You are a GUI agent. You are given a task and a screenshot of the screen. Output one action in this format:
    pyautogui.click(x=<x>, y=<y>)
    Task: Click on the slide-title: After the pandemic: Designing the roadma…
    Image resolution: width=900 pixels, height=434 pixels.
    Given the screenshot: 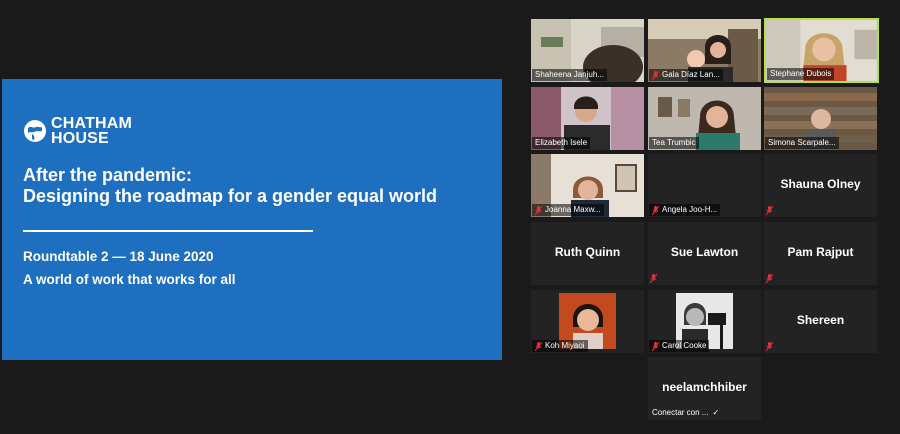 What is the action you would take?
    pyautogui.click(x=258, y=186)
    